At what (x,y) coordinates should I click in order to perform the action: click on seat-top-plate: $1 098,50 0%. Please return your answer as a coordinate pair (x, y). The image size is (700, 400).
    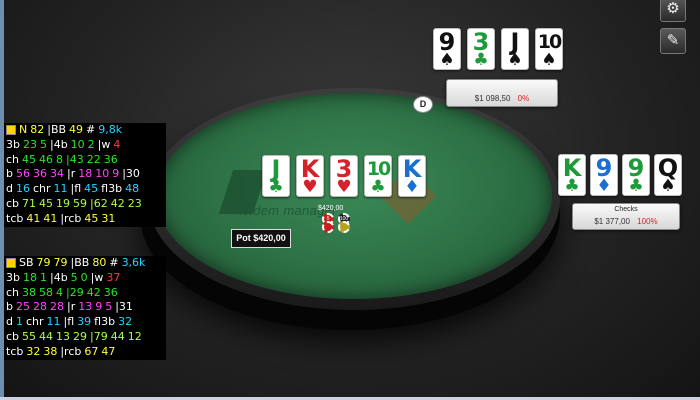
    Looking at the image, I should click on (502, 93).